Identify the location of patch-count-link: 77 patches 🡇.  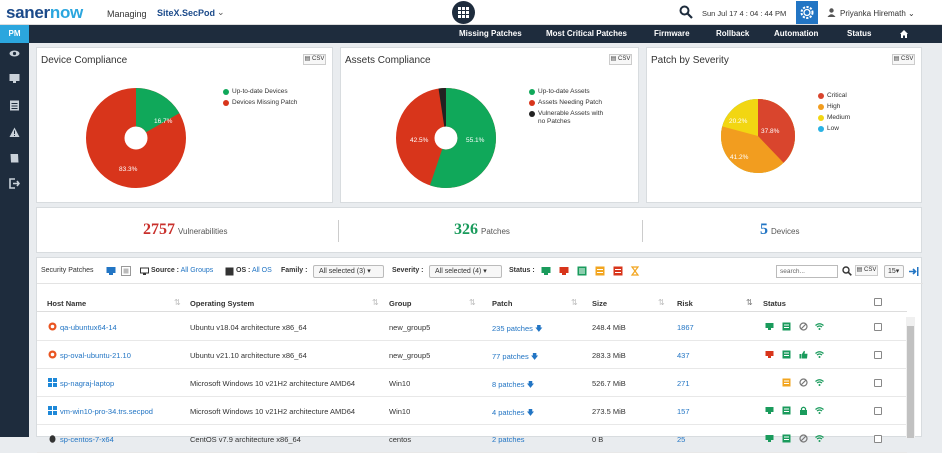
(515, 357).